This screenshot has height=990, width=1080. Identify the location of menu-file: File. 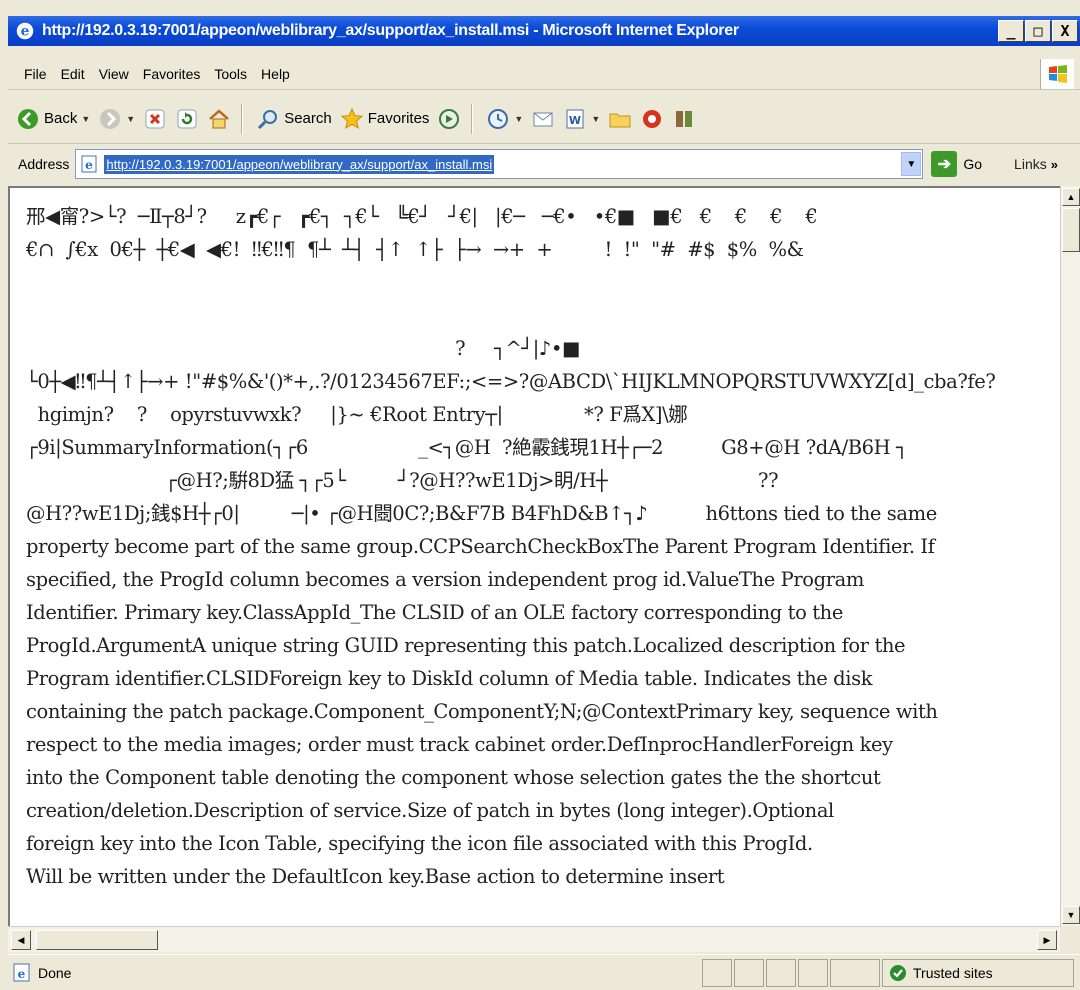
(35, 74).